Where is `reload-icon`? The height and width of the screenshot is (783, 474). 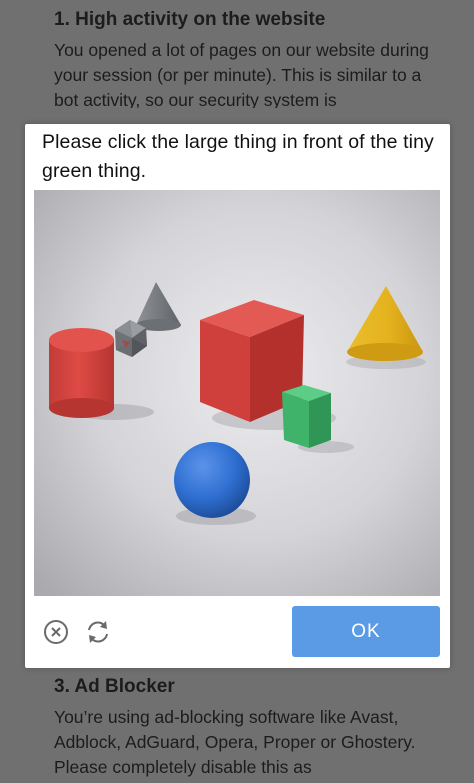
reload-icon is located at coordinates (98, 632).